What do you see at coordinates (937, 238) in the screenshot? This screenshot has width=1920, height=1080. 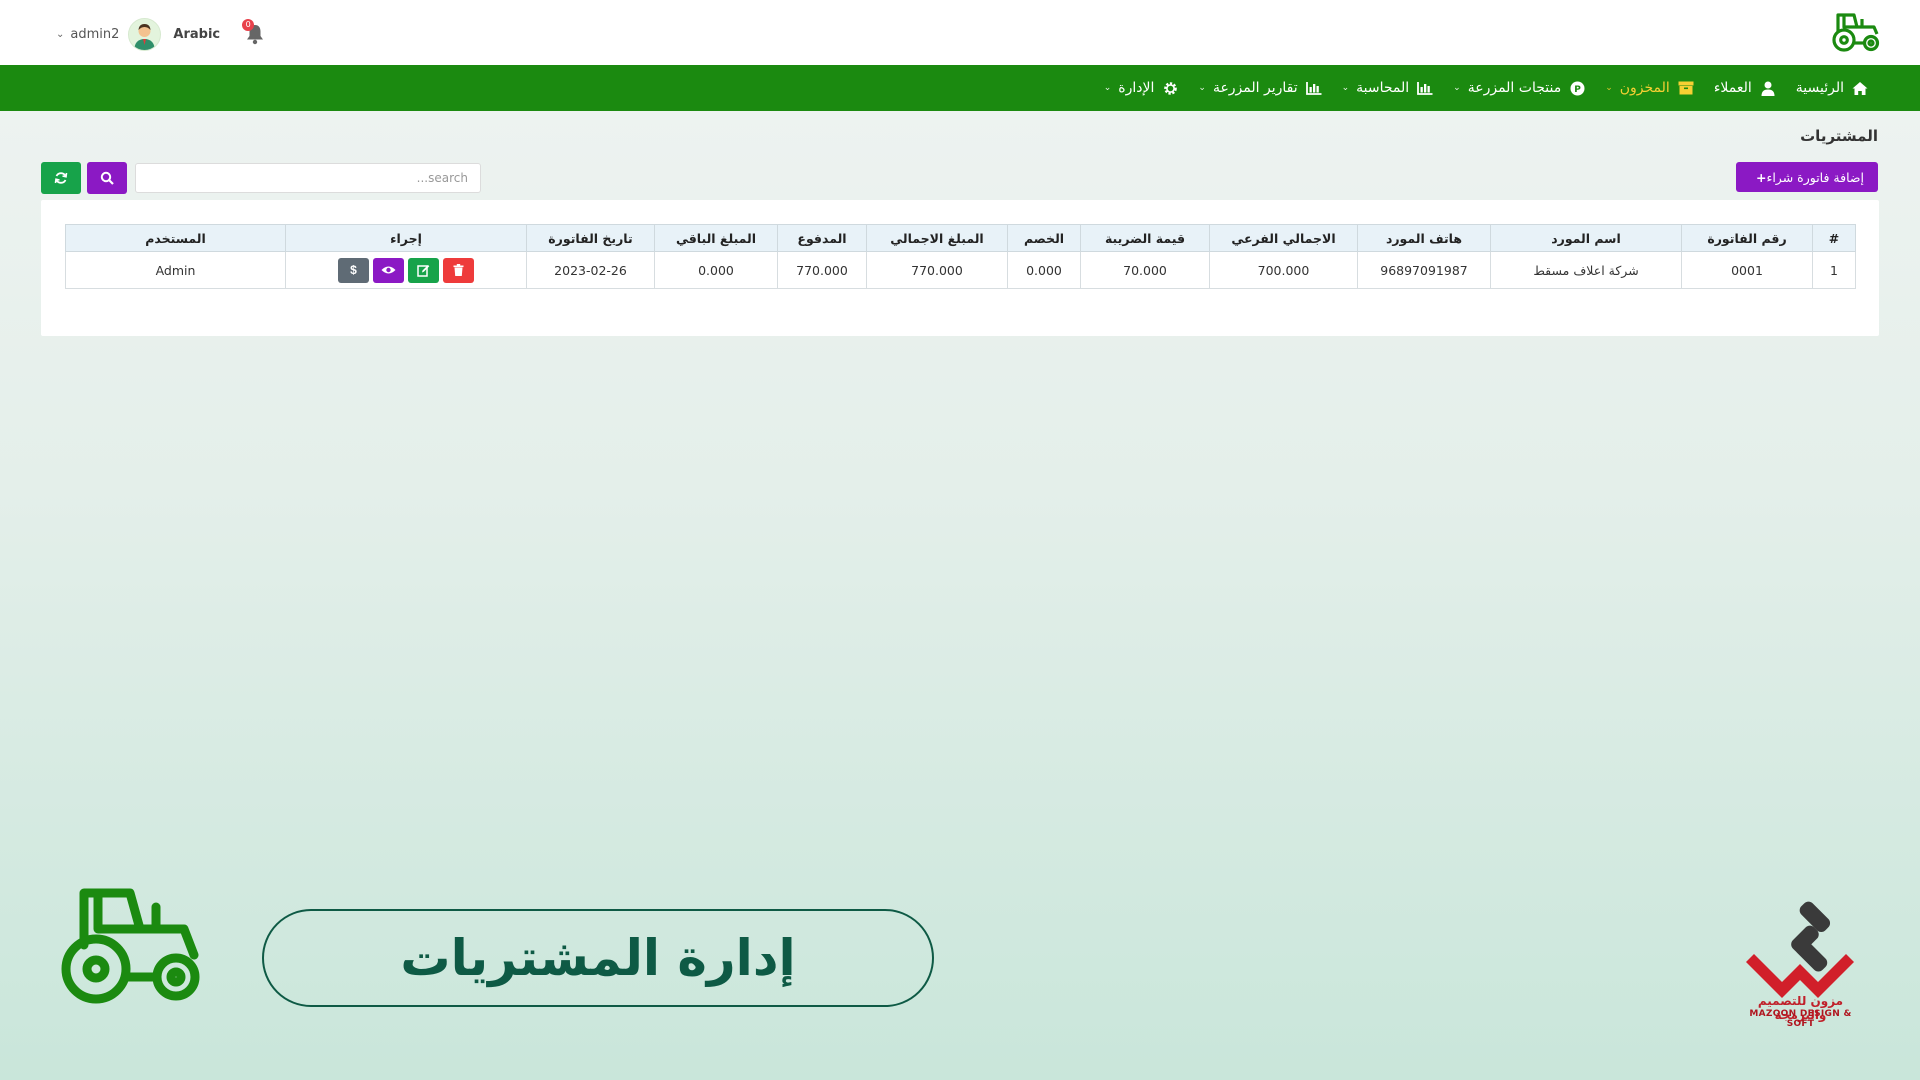 I see `column-header: المبلغ الاجمالي` at bounding box center [937, 238].